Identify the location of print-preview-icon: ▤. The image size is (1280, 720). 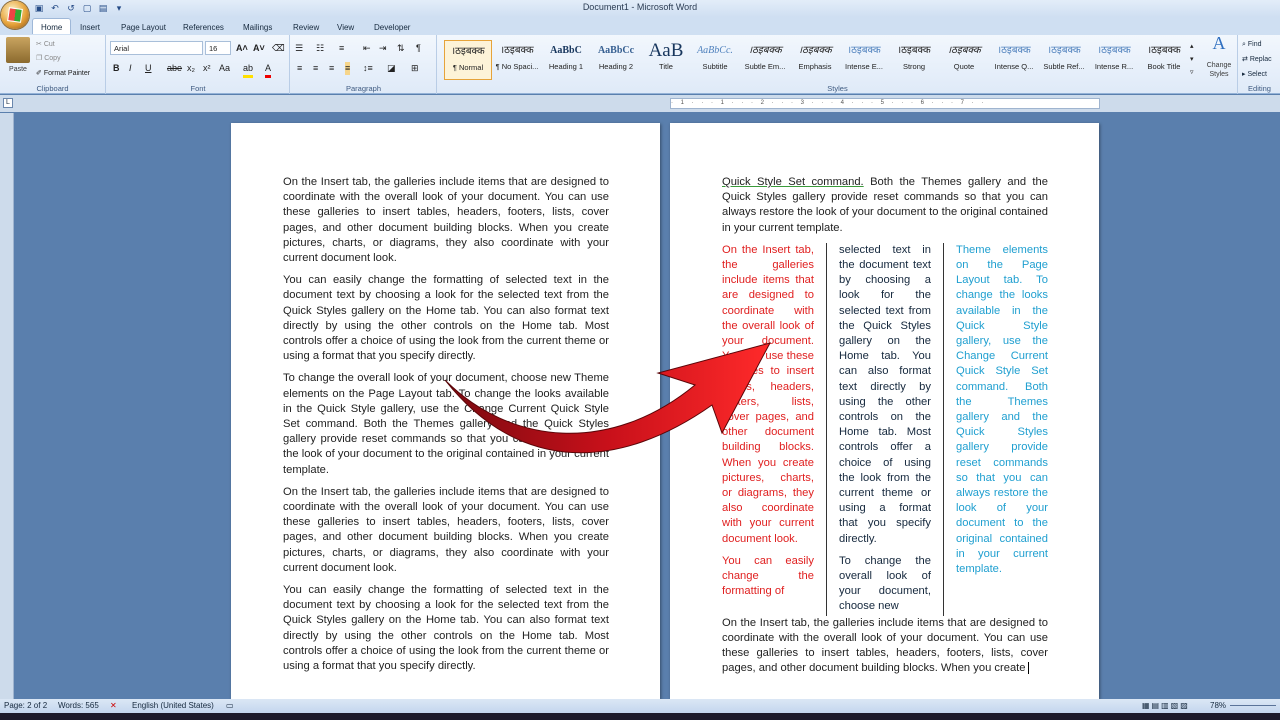
(103, 8).